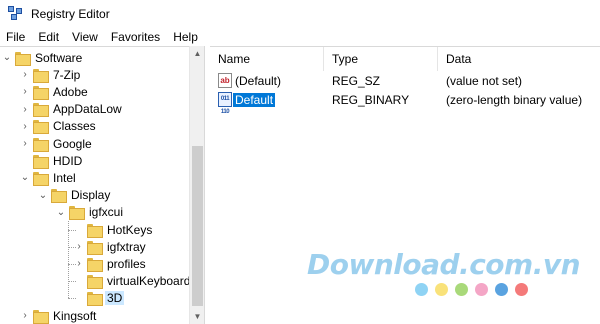 Image resolution: width=600 pixels, height=324 pixels. I want to click on tree-item: › Google, so click(57, 143).